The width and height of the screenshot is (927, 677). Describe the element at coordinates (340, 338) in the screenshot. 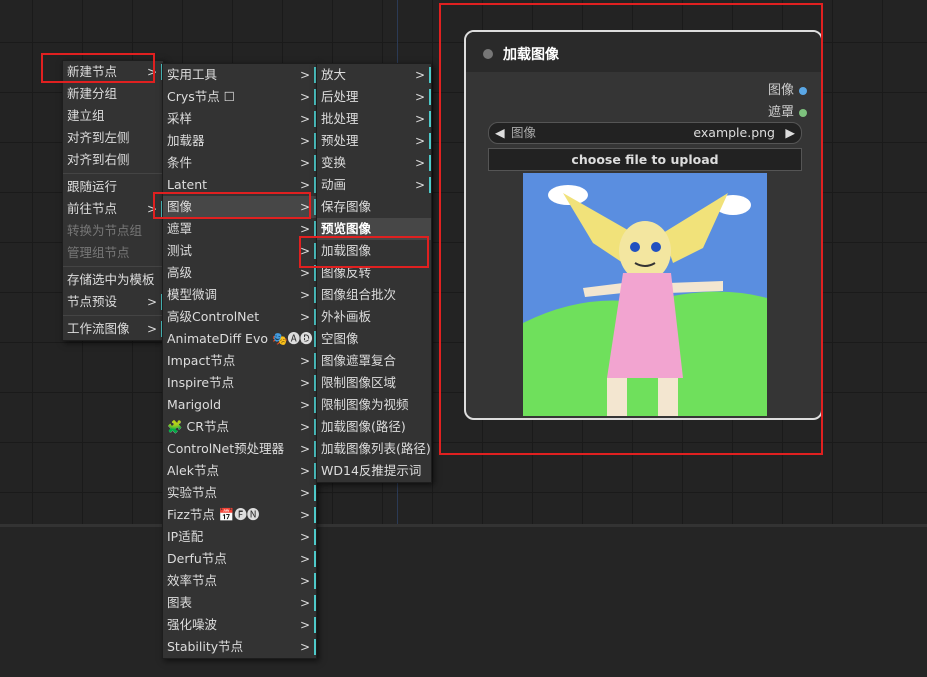

I see `menu-item-label: 空图像` at that location.